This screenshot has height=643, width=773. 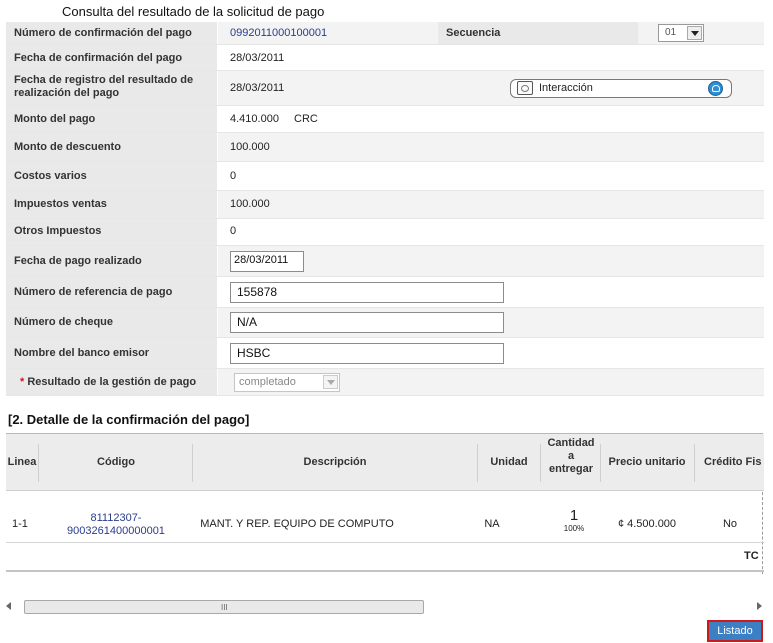 I want to click on row-codigo-link: 81112307- 9003261400000001, so click(x=116, y=525).